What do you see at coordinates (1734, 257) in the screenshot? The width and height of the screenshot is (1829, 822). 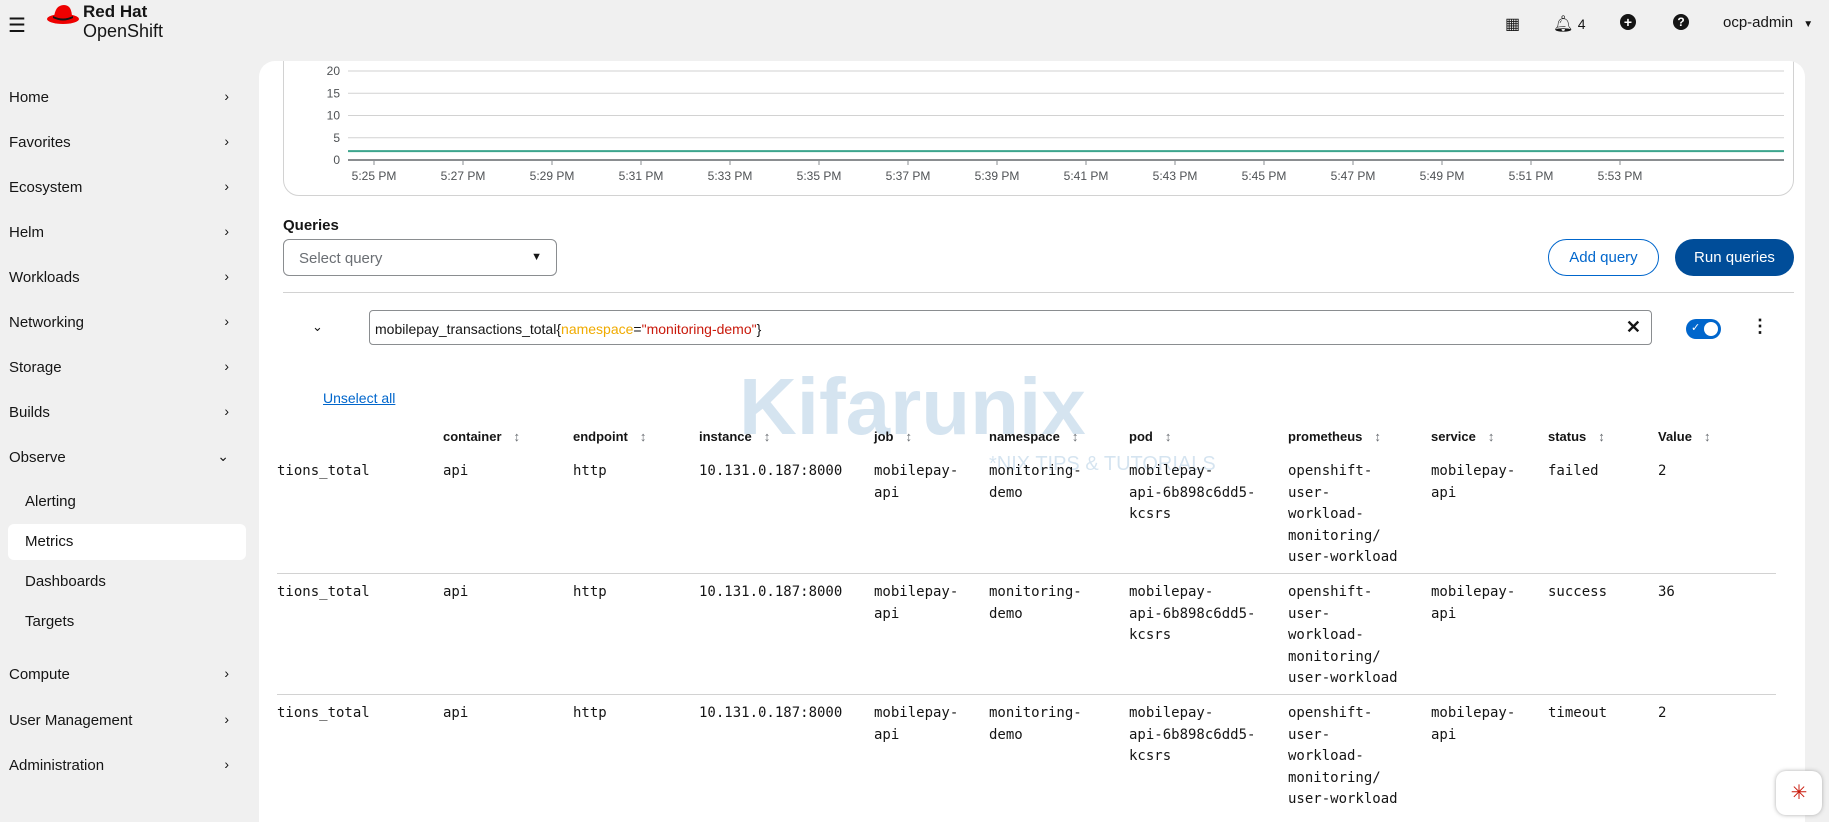 I see `run-queries-button: Run queries` at bounding box center [1734, 257].